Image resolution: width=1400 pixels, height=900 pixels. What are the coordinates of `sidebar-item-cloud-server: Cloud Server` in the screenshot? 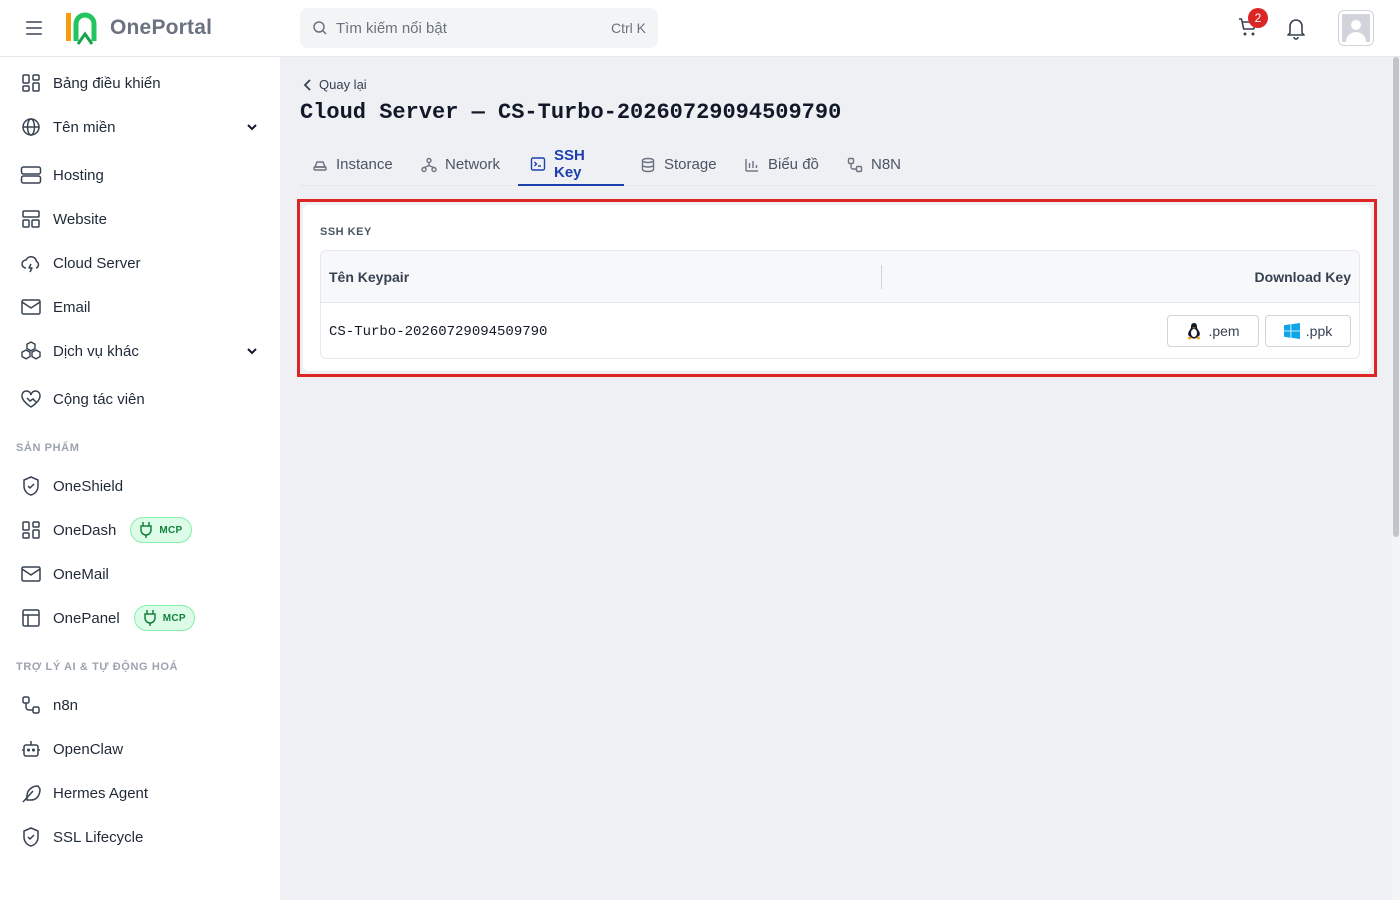 It's located at (140, 263).